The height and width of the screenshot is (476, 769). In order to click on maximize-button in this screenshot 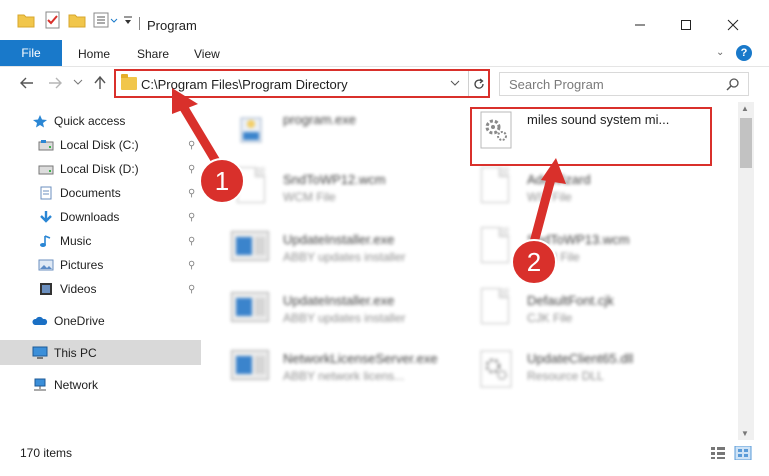, I will do `click(686, 25)`.